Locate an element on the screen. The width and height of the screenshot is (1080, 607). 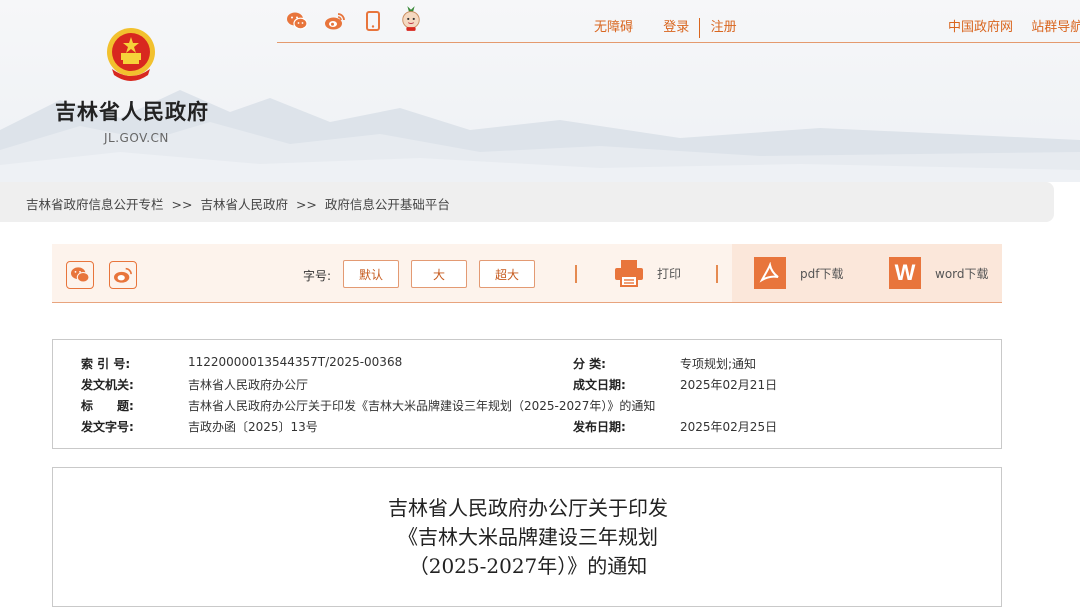
breadcrumb-item: 吉林省政府信息公开专栏 is located at coordinates (95, 204).